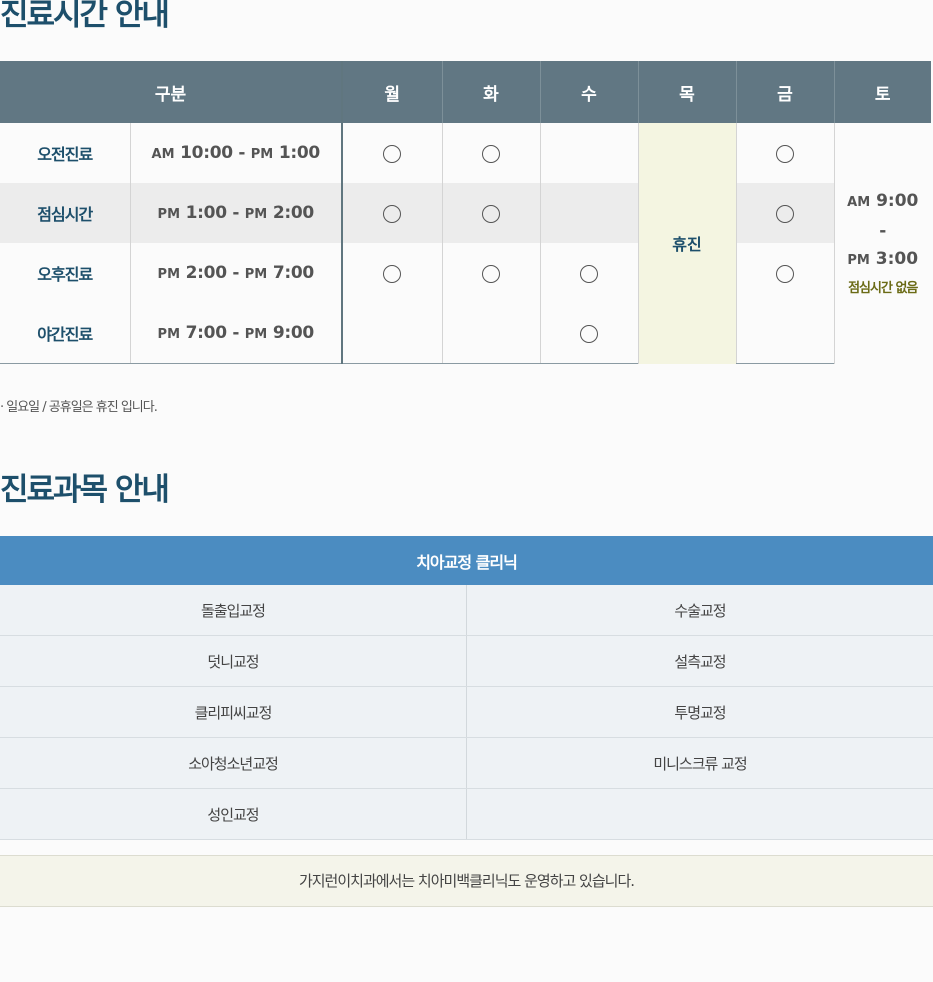 Image resolution: width=933 pixels, height=982 pixels. I want to click on header-fri: 금, so click(784, 92).